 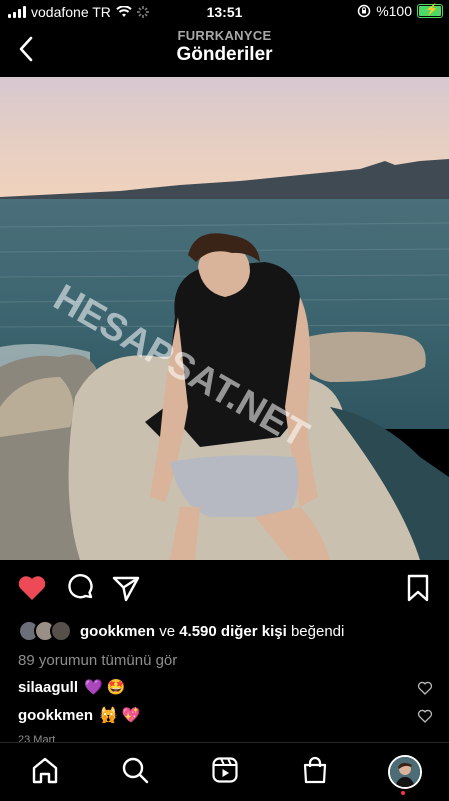 I want to click on post-date: 23 Mart, so click(x=37, y=738).